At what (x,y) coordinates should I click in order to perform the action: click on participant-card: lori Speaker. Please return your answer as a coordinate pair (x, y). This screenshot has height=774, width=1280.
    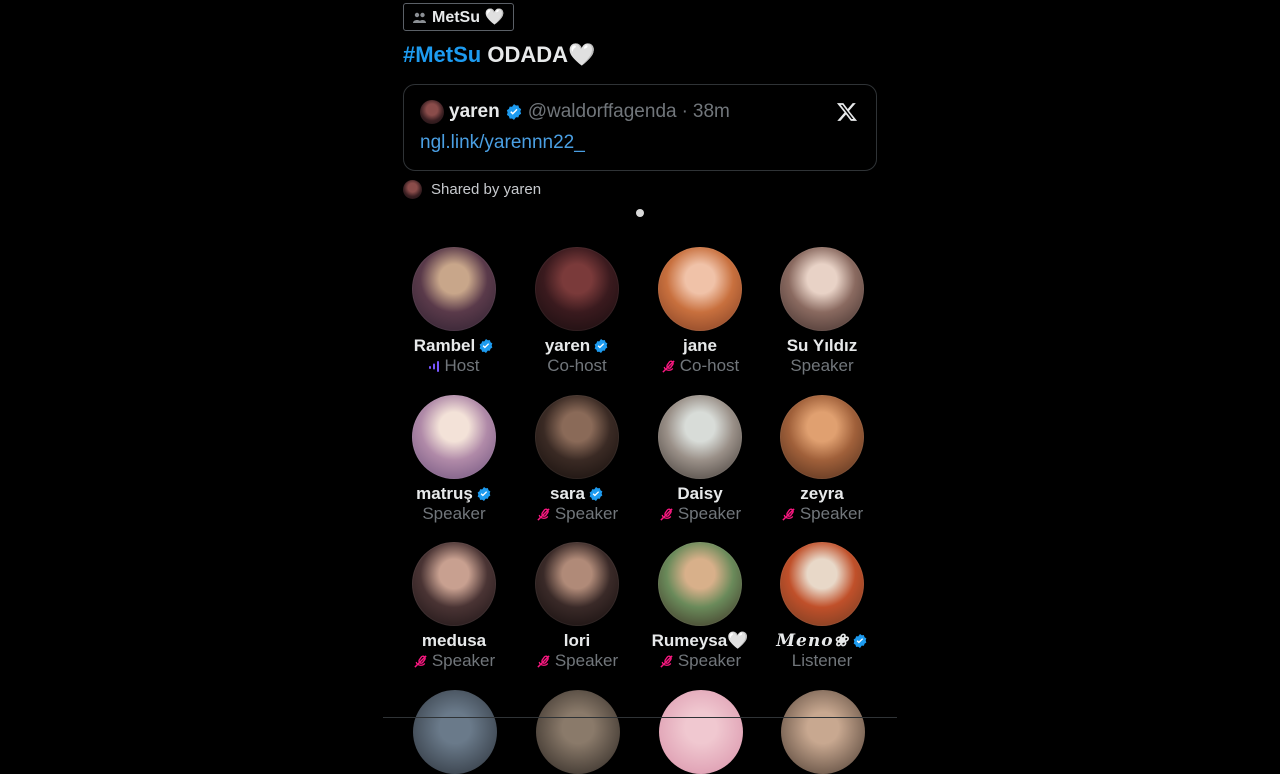
    Looking at the image, I should click on (577, 606).